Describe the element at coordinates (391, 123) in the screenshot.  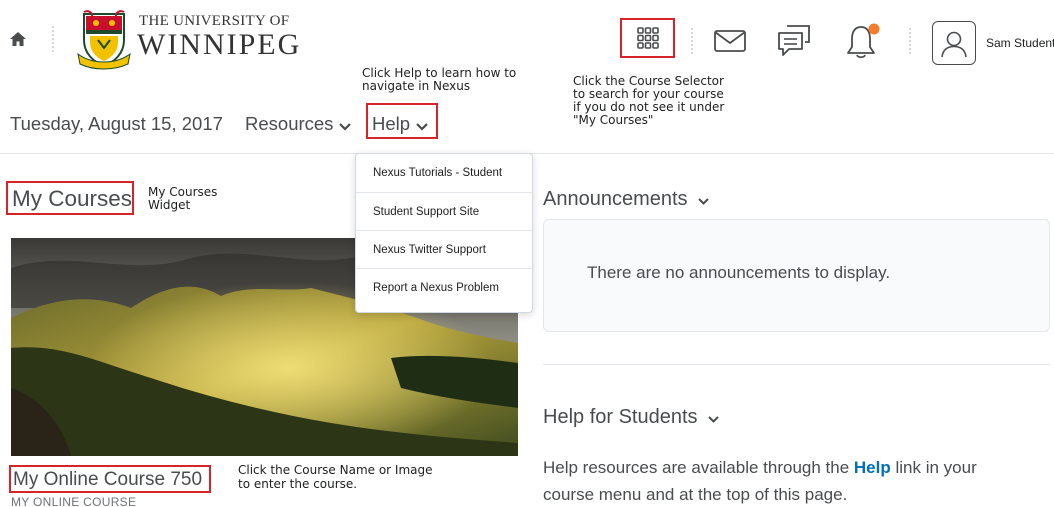
I see `help-label: Help` at that location.